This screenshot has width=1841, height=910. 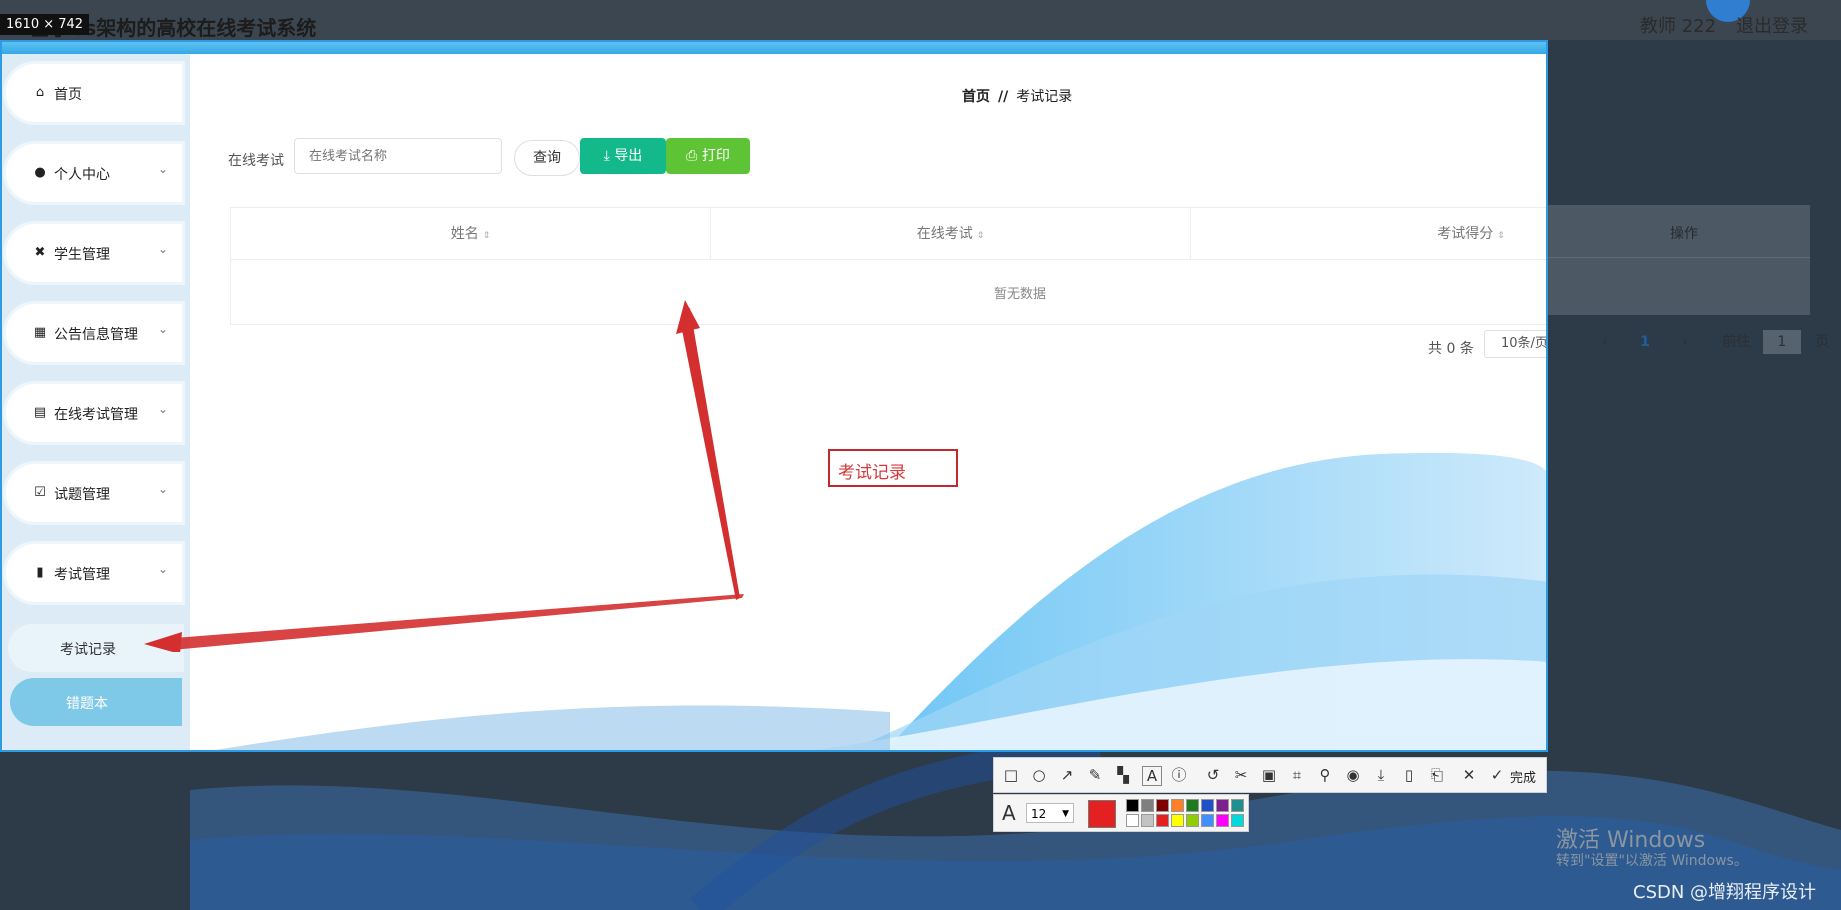 I want to click on scan-icon: ⌗, so click(x=1297, y=775).